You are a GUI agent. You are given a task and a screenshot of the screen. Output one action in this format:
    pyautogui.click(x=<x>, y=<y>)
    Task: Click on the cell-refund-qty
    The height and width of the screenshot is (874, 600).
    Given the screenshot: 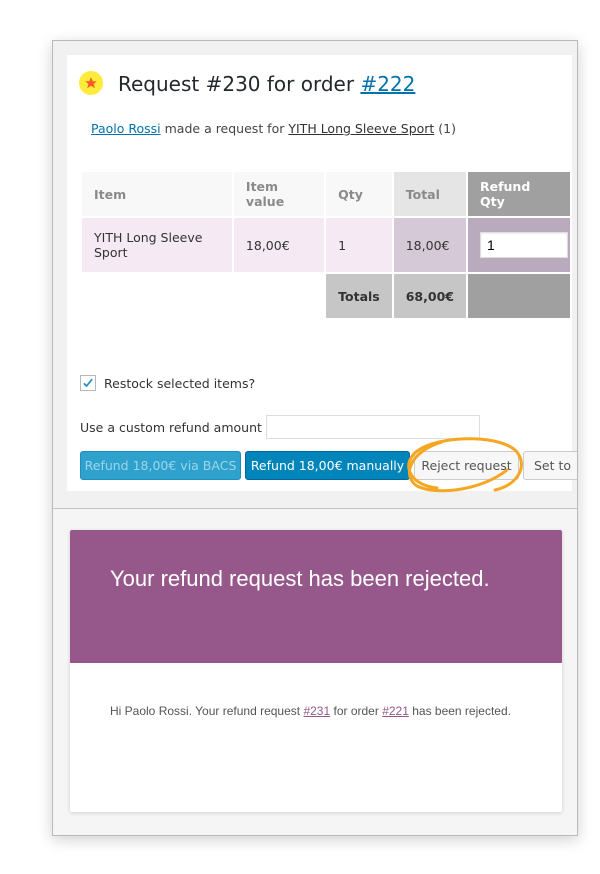 What is the action you would take?
    pyautogui.click(x=518, y=245)
    